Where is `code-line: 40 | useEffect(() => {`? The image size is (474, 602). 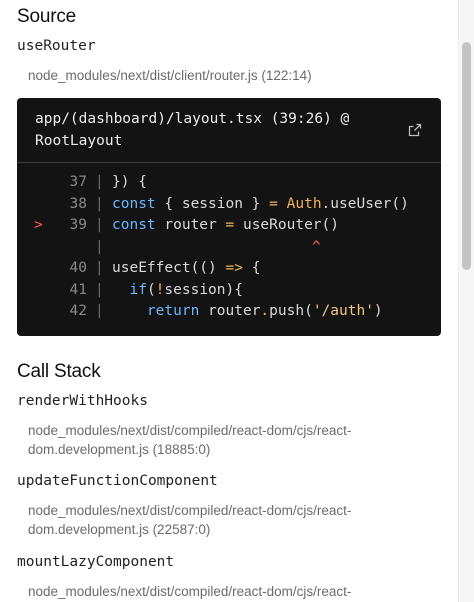 code-line: 40 | useEffect(() => { is located at coordinates (229, 269).